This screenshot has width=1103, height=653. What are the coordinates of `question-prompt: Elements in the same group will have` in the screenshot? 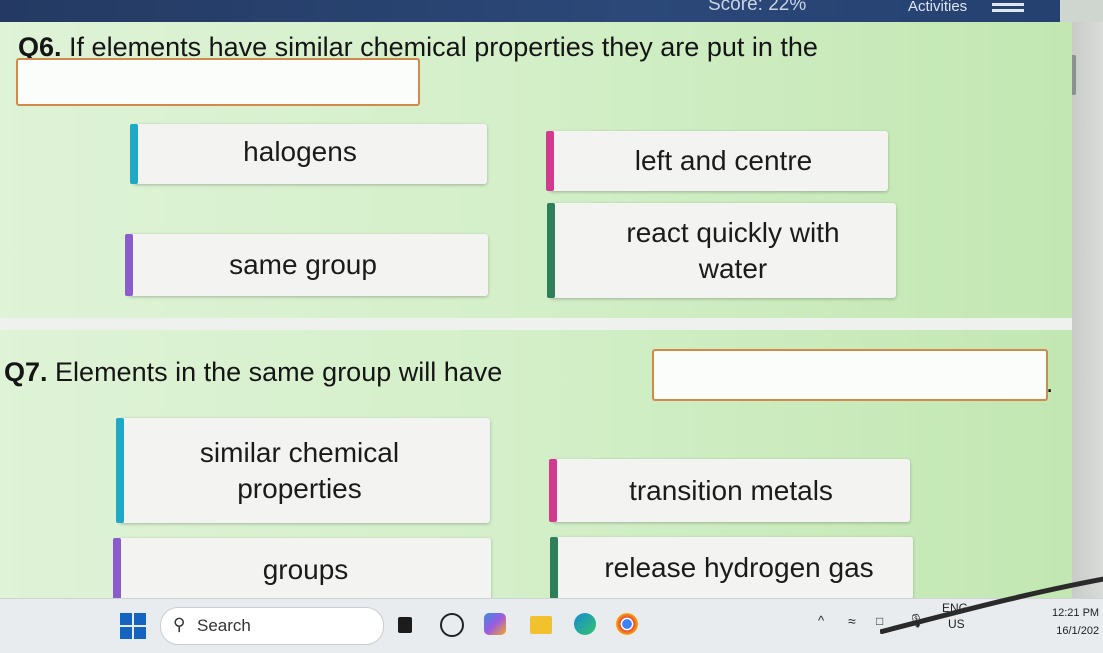 It's located at (279, 372).